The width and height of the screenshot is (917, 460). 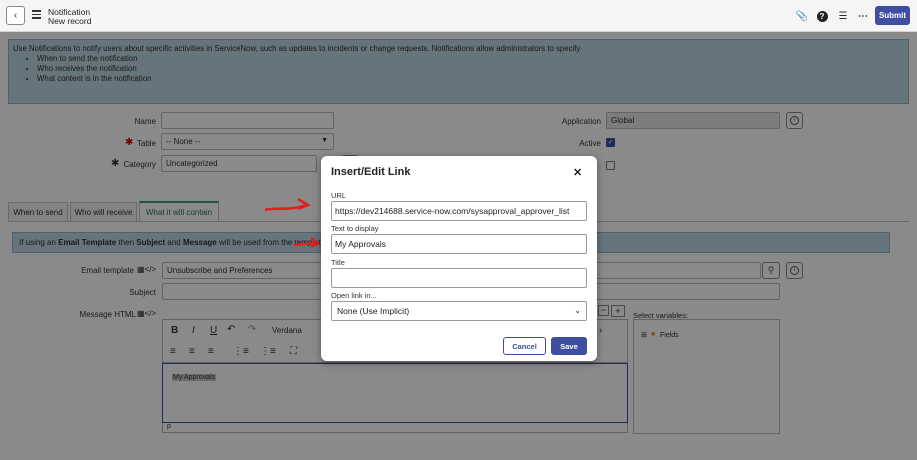 What do you see at coordinates (863, 16) in the screenshot?
I see `more-options-icon: ⋯` at bounding box center [863, 16].